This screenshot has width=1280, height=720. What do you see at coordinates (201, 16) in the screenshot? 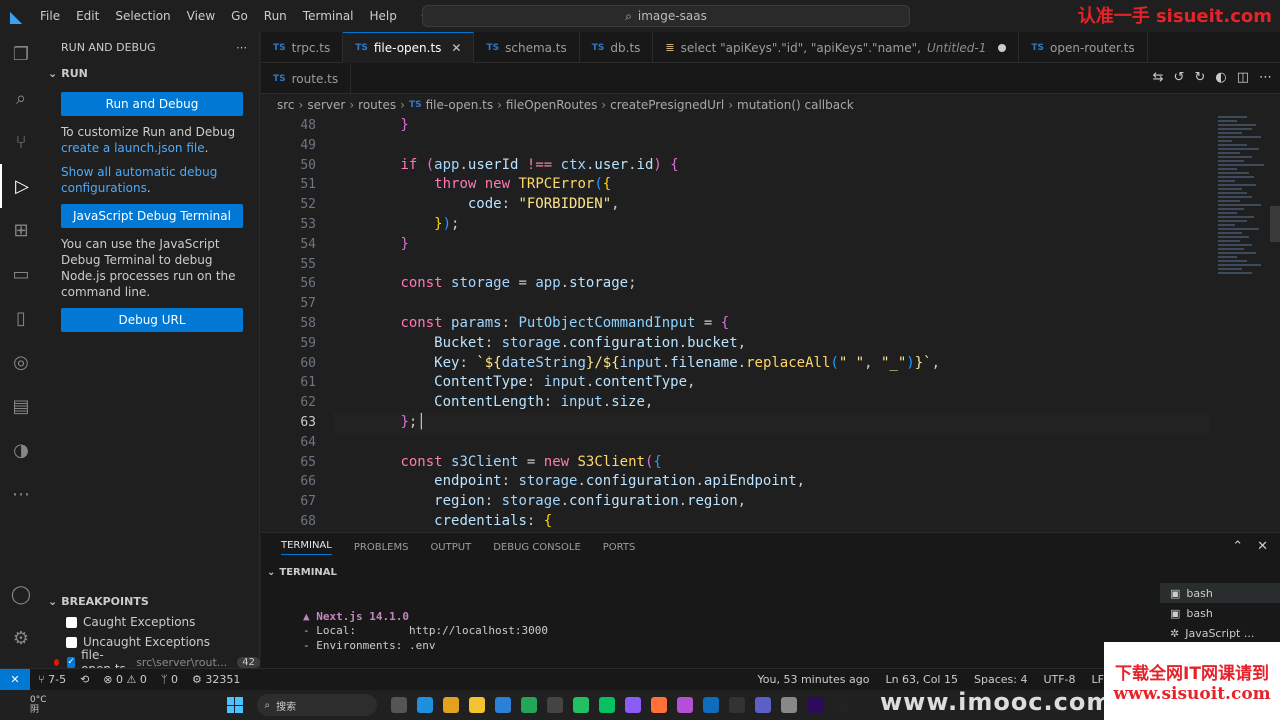
I see `menu-view: View` at bounding box center [201, 16].